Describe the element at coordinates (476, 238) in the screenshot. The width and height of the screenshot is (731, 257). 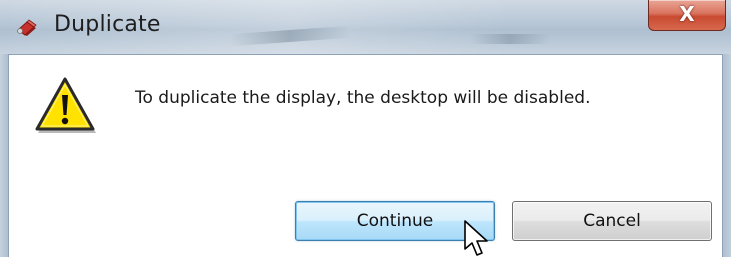
I see `mouse-cursor-icon` at that location.